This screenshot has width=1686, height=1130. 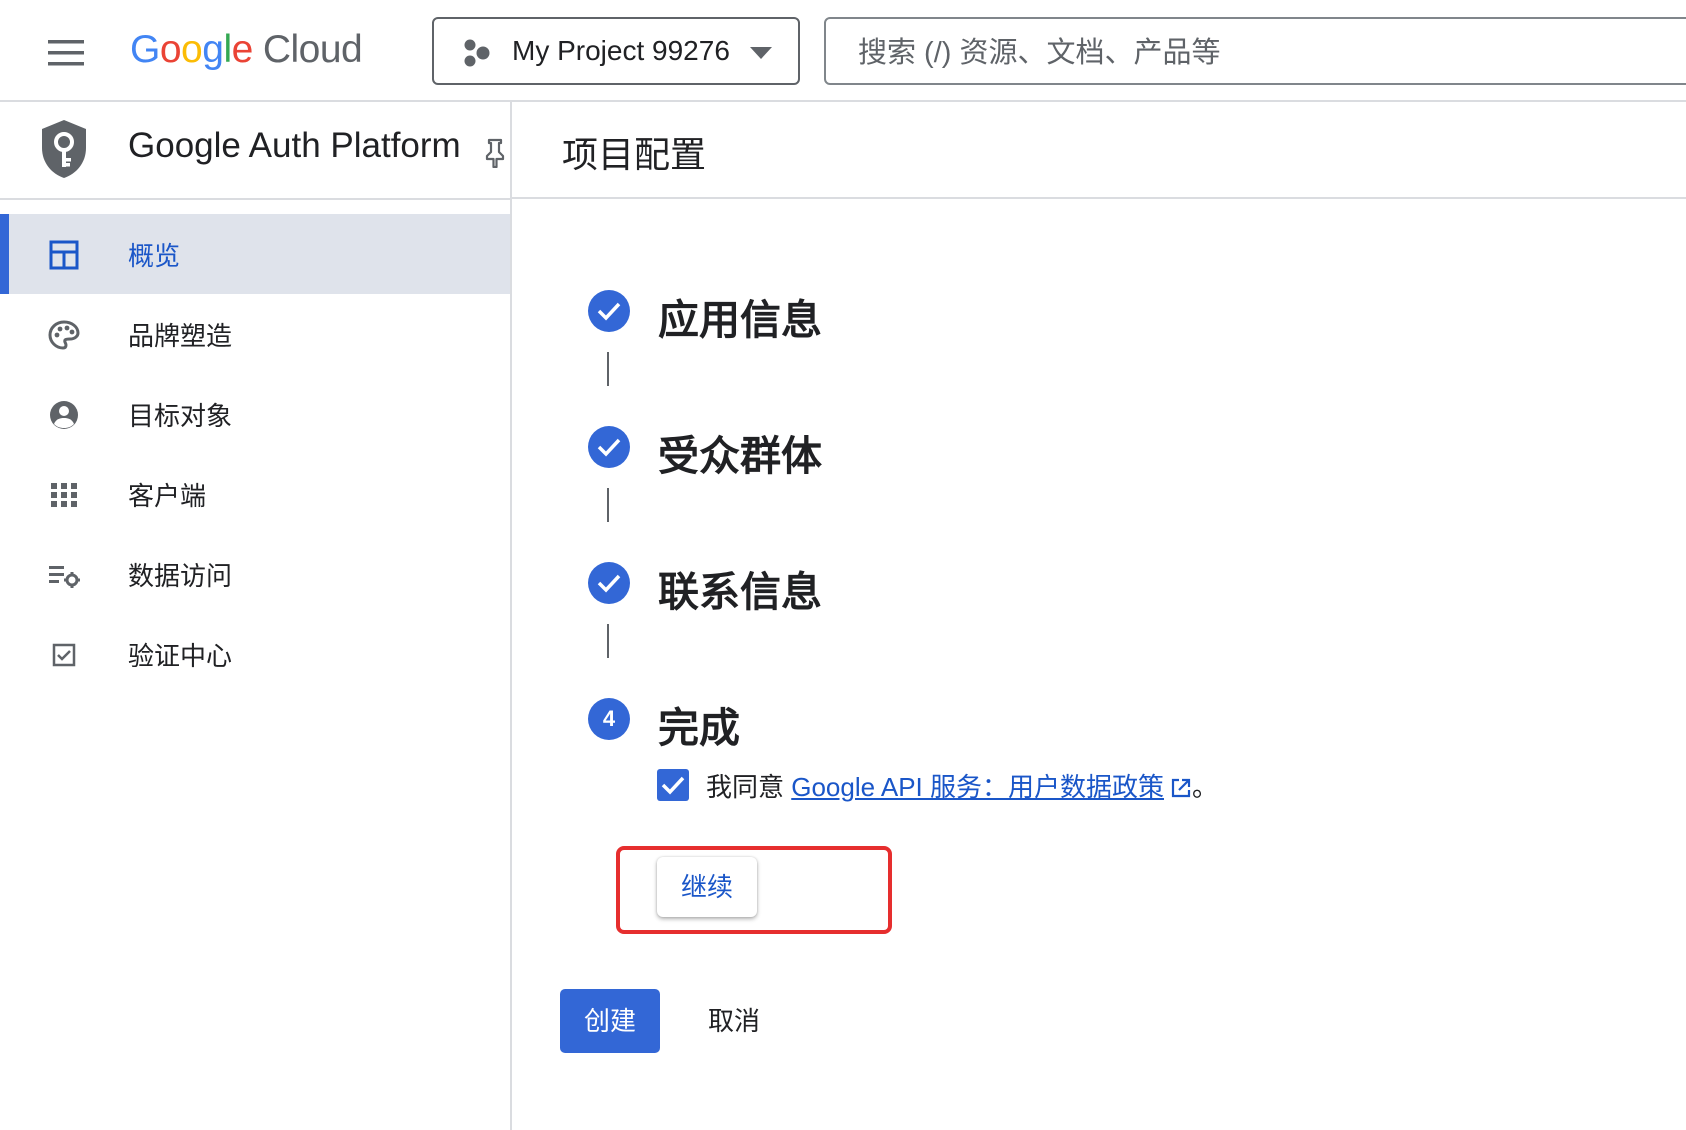 What do you see at coordinates (227, 49) in the screenshot?
I see `logo-letter: l` at bounding box center [227, 49].